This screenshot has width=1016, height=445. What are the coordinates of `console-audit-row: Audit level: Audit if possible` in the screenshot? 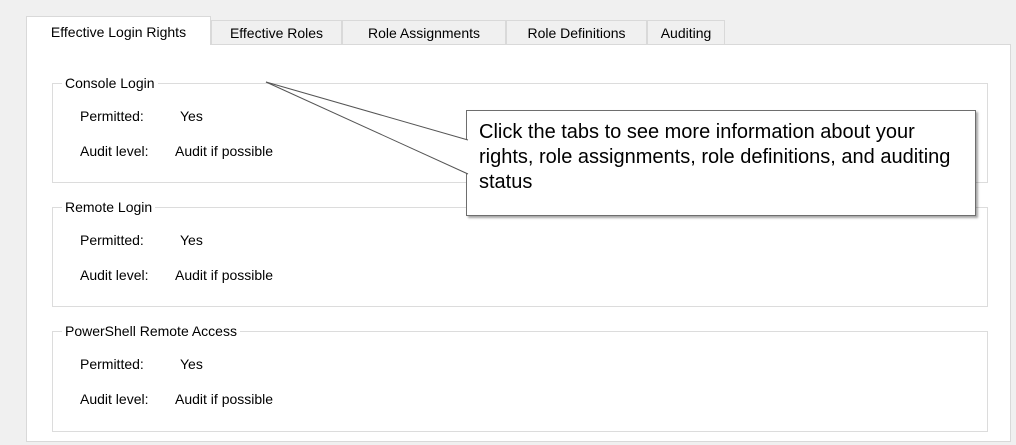 It's located at (176, 151).